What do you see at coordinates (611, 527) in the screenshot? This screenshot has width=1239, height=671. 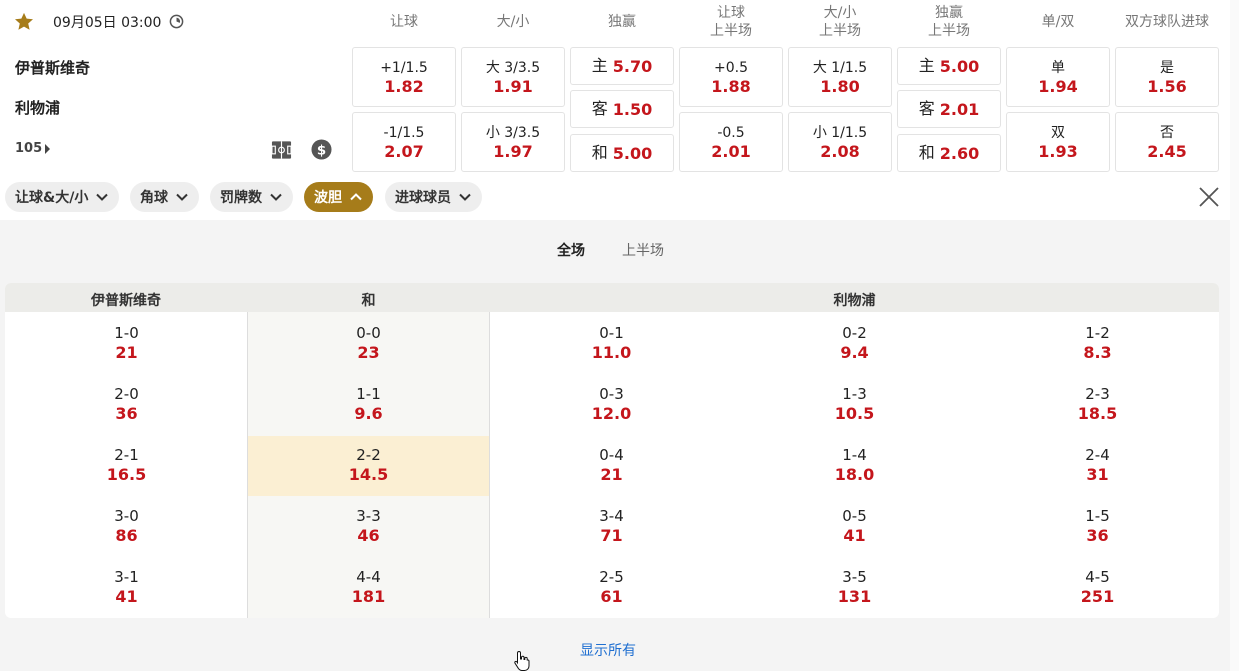 I see `score-cell: 3-4 71` at bounding box center [611, 527].